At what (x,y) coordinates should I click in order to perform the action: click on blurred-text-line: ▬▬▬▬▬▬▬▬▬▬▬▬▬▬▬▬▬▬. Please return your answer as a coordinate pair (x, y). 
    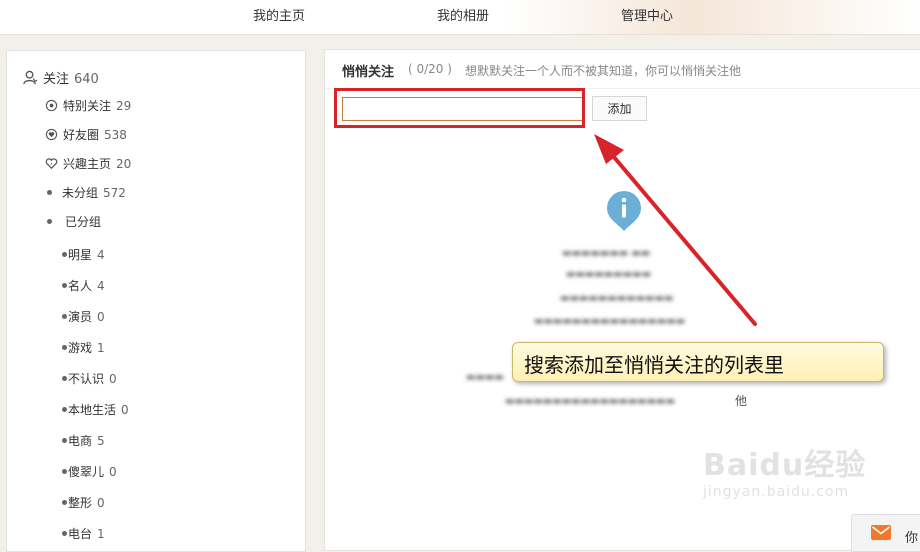
    Looking at the image, I should click on (590, 401).